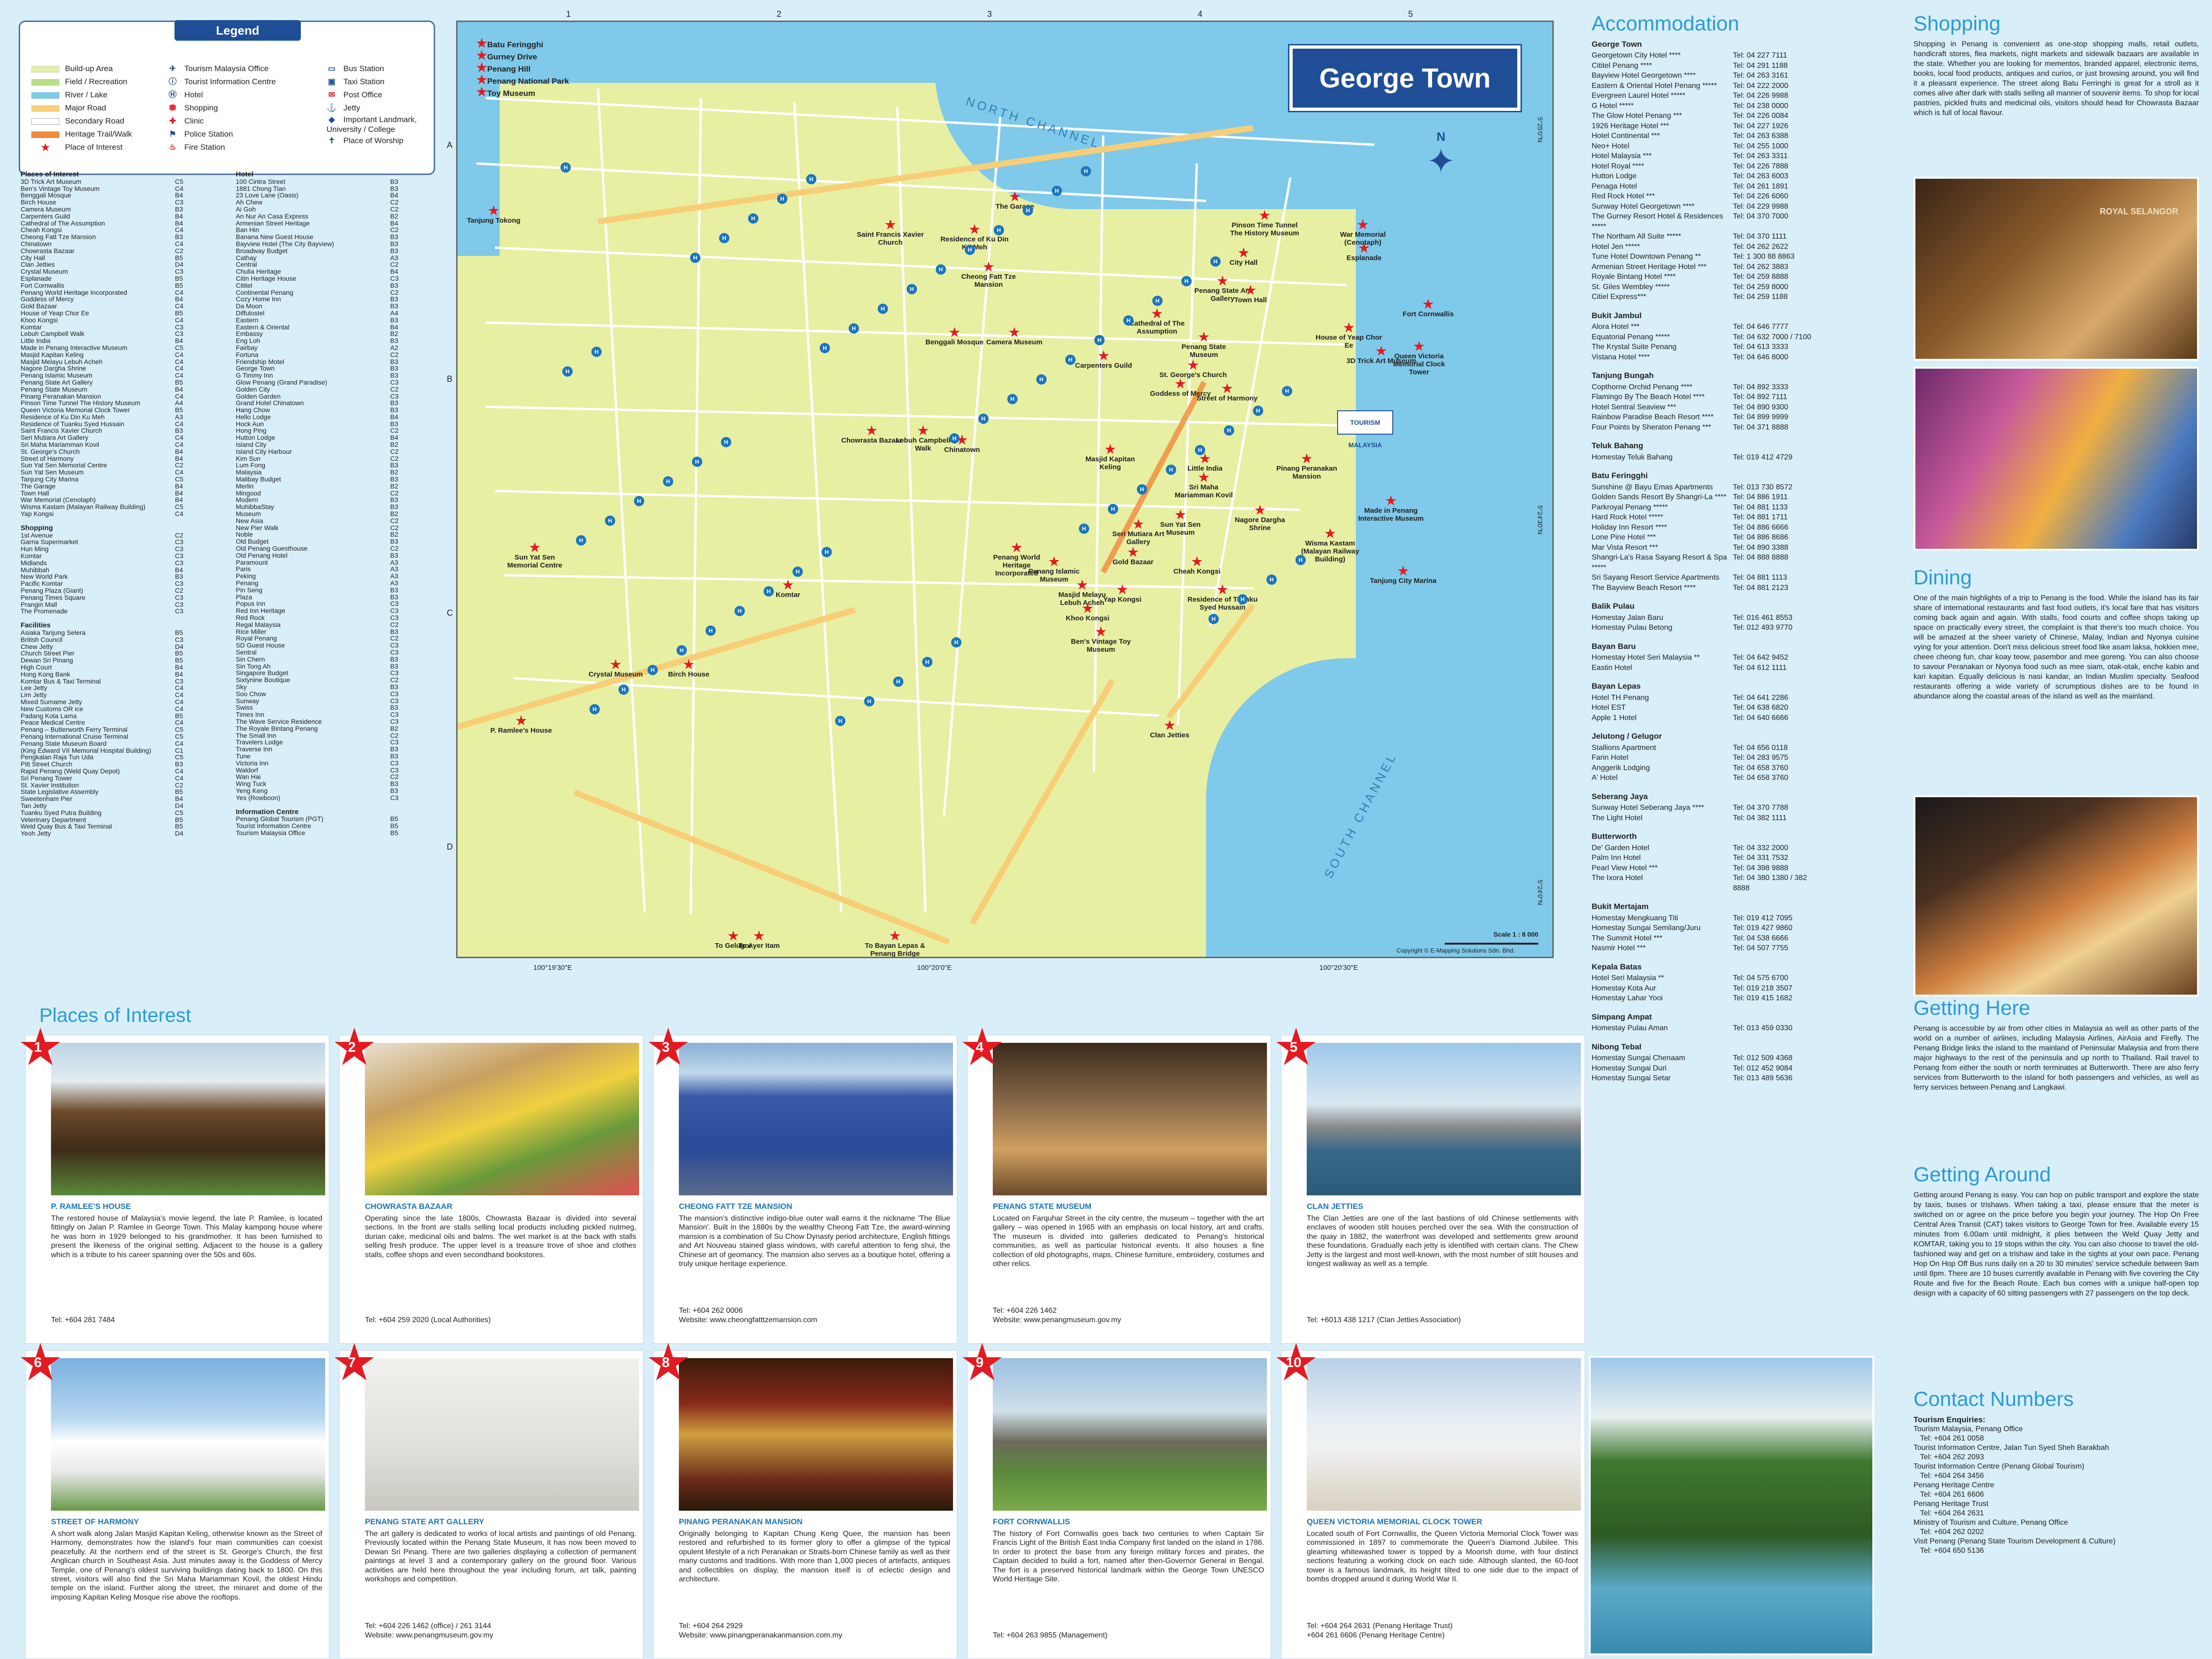  I want to click on poi-marker: ★Toy Museum, so click(505, 92).